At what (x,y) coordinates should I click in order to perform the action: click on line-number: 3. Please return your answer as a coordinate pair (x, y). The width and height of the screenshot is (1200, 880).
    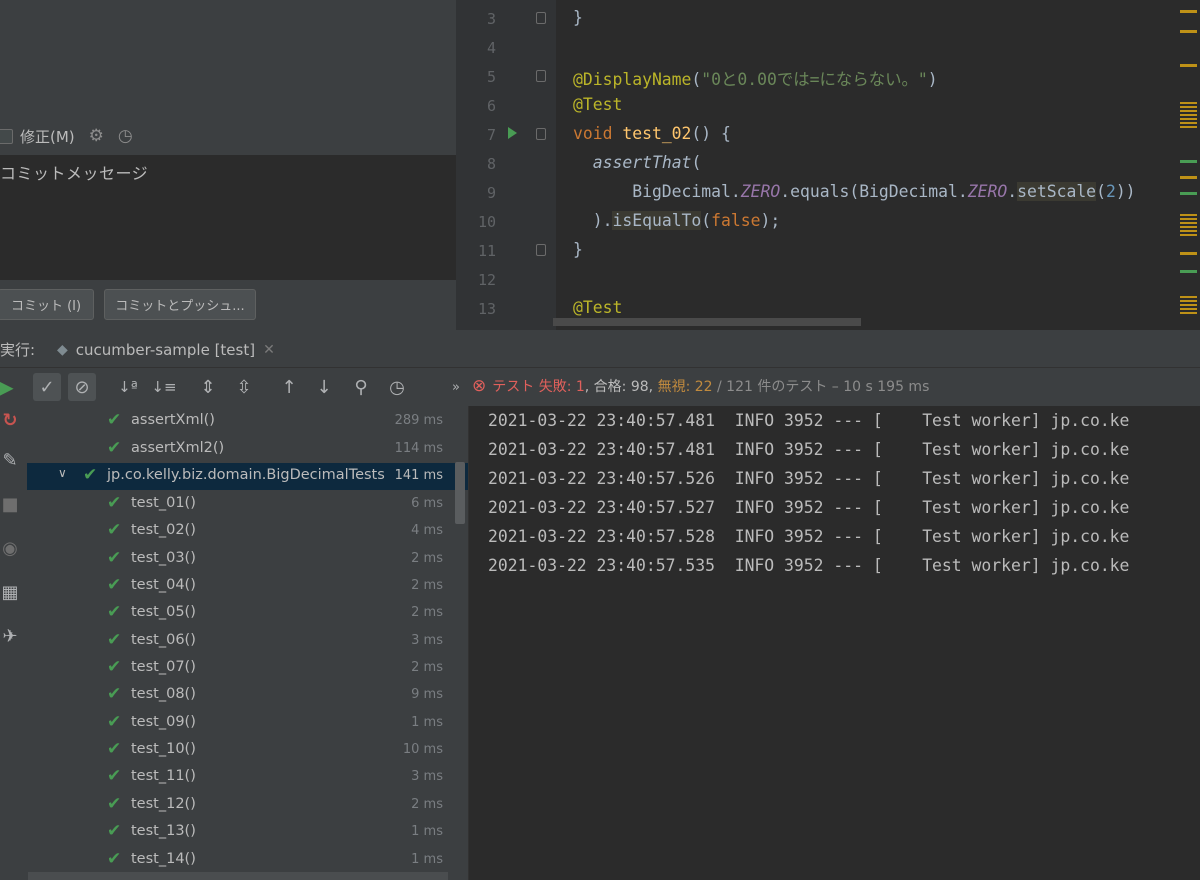
    Looking at the image, I should click on (491, 19).